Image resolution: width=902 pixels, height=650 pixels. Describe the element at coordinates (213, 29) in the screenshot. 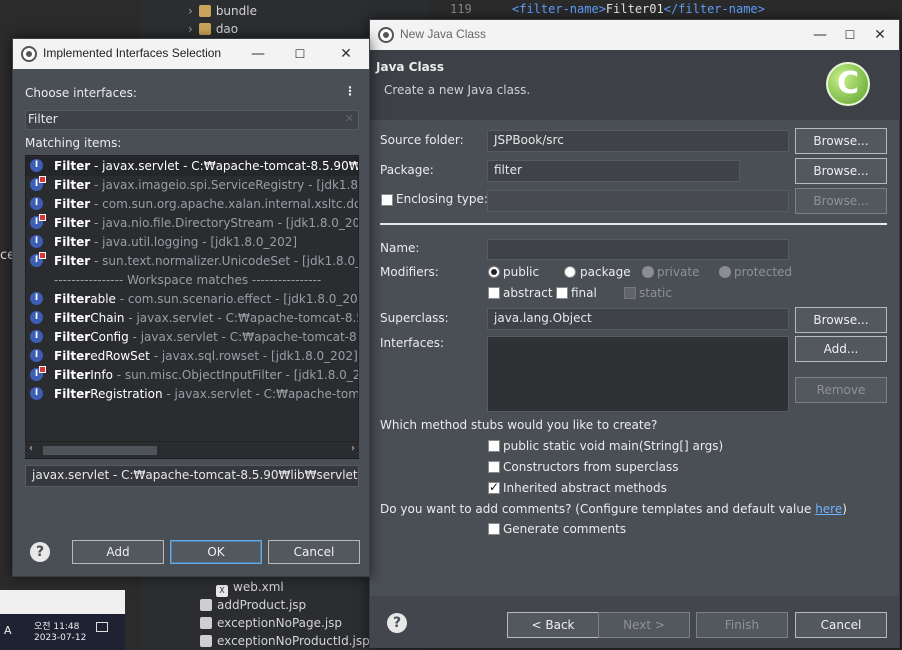

I see `tree-item-dao: › dao` at that location.